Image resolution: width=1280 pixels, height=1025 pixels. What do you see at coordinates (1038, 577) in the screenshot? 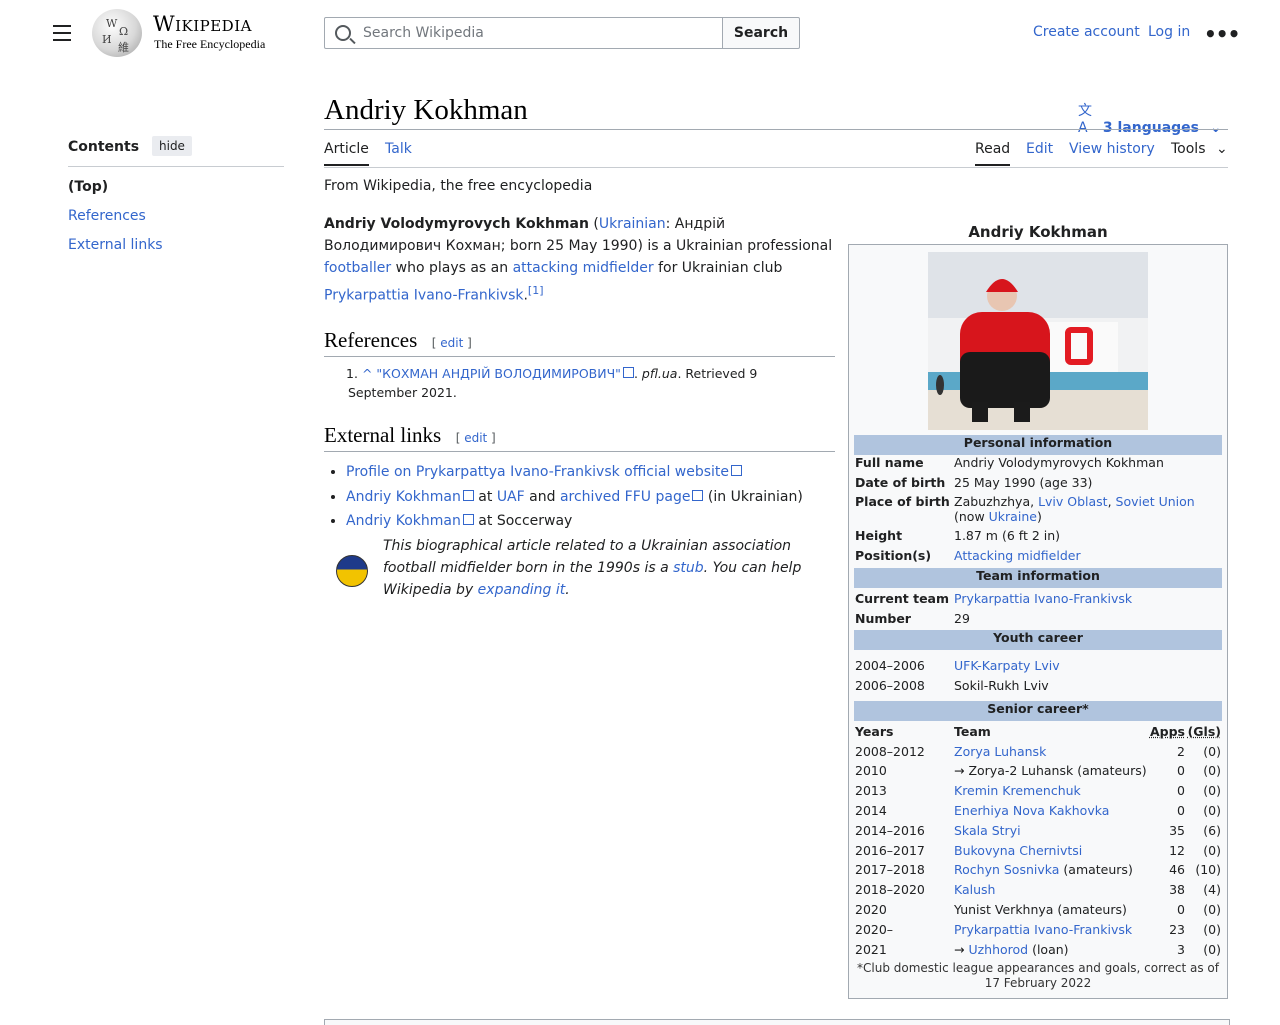
I see `section-team-information: Team information` at bounding box center [1038, 577].